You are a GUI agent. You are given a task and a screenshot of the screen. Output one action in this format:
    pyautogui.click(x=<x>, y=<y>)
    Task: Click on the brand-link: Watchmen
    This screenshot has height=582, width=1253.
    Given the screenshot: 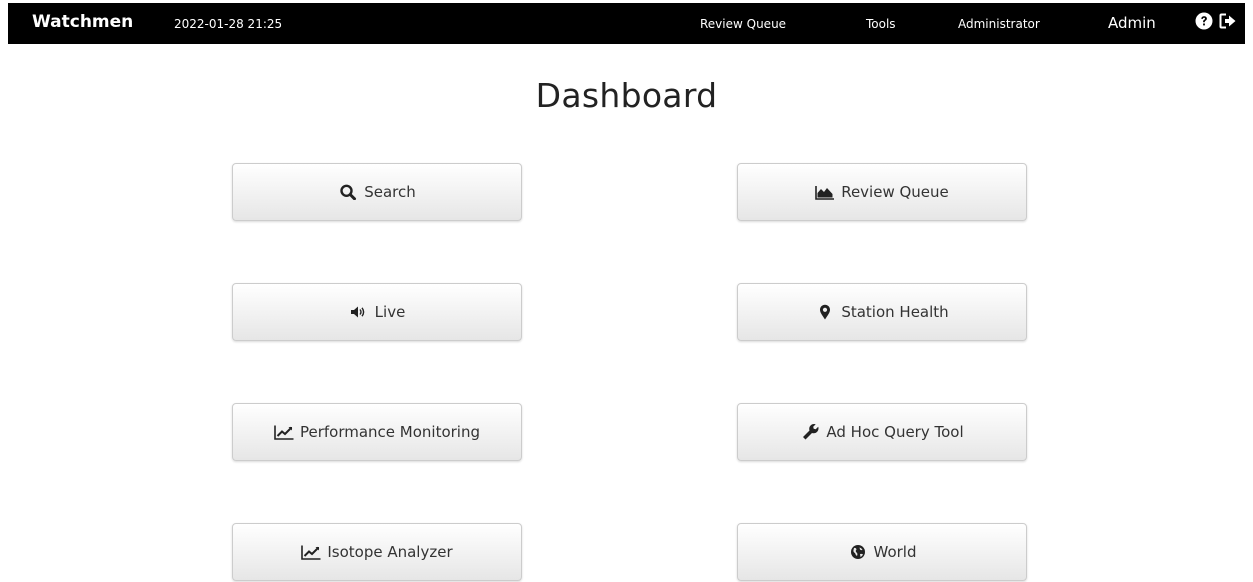 What is the action you would take?
    pyautogui.click(x=82, y=23)
    